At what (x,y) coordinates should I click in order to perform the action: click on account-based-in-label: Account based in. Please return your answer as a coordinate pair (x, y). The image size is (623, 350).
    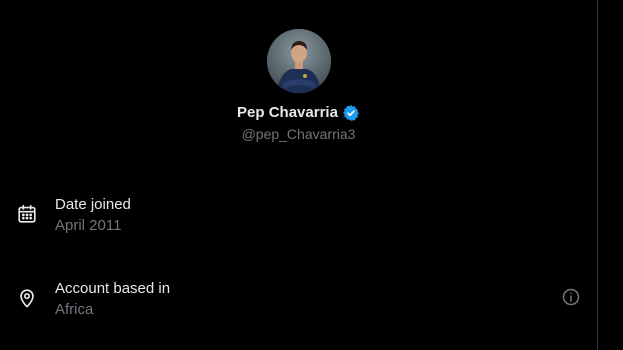
    Looking at the image, I should click on (113, 288).